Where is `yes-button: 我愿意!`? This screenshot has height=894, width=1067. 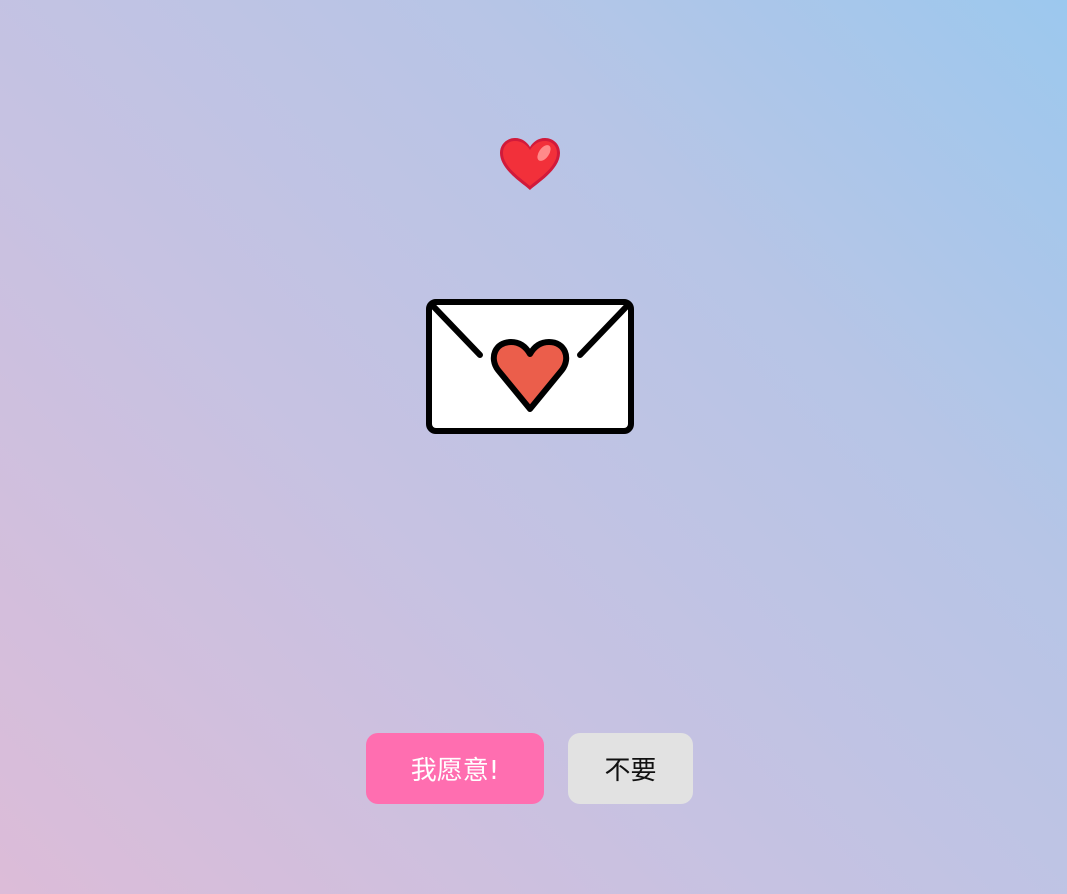 yes-button: 我愿意! is located at coordinates (455, 768).